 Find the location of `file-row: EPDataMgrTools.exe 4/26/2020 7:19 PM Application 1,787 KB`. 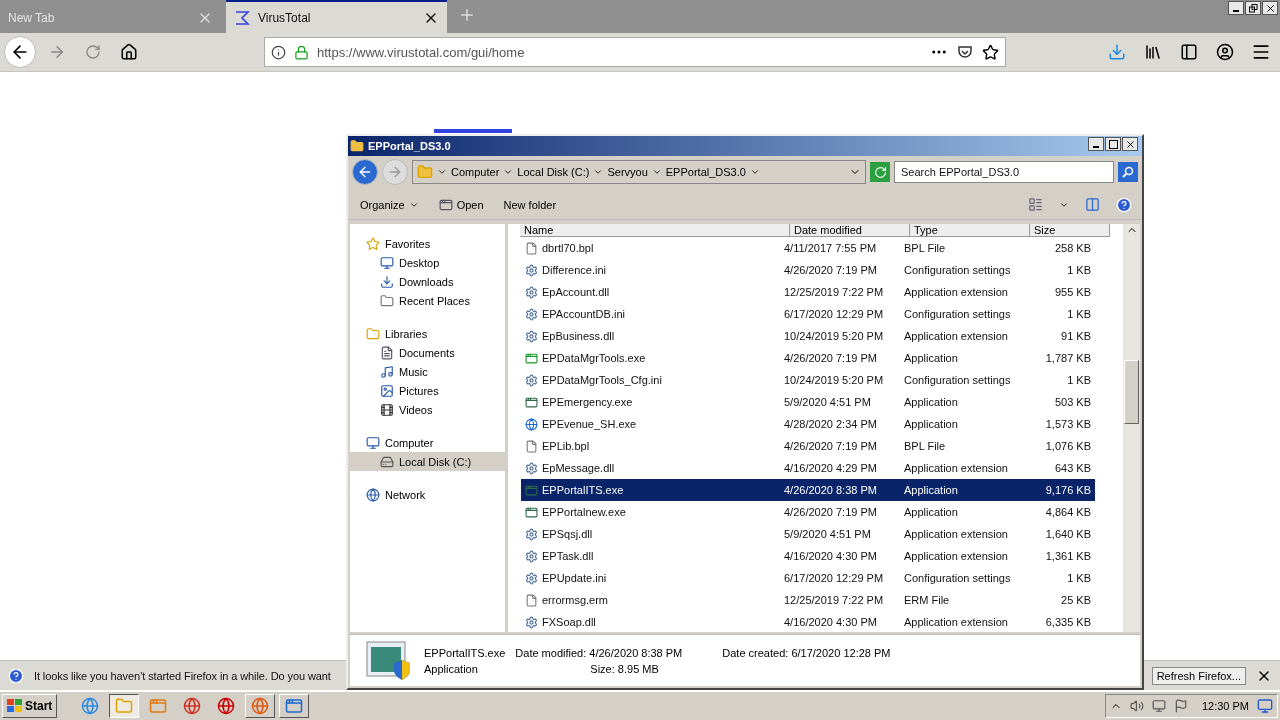

file-row: EPDataMgrTools.exe 4/26/2020 7:19 PM Application 1,787 KB is located at coordinates (808, 358).